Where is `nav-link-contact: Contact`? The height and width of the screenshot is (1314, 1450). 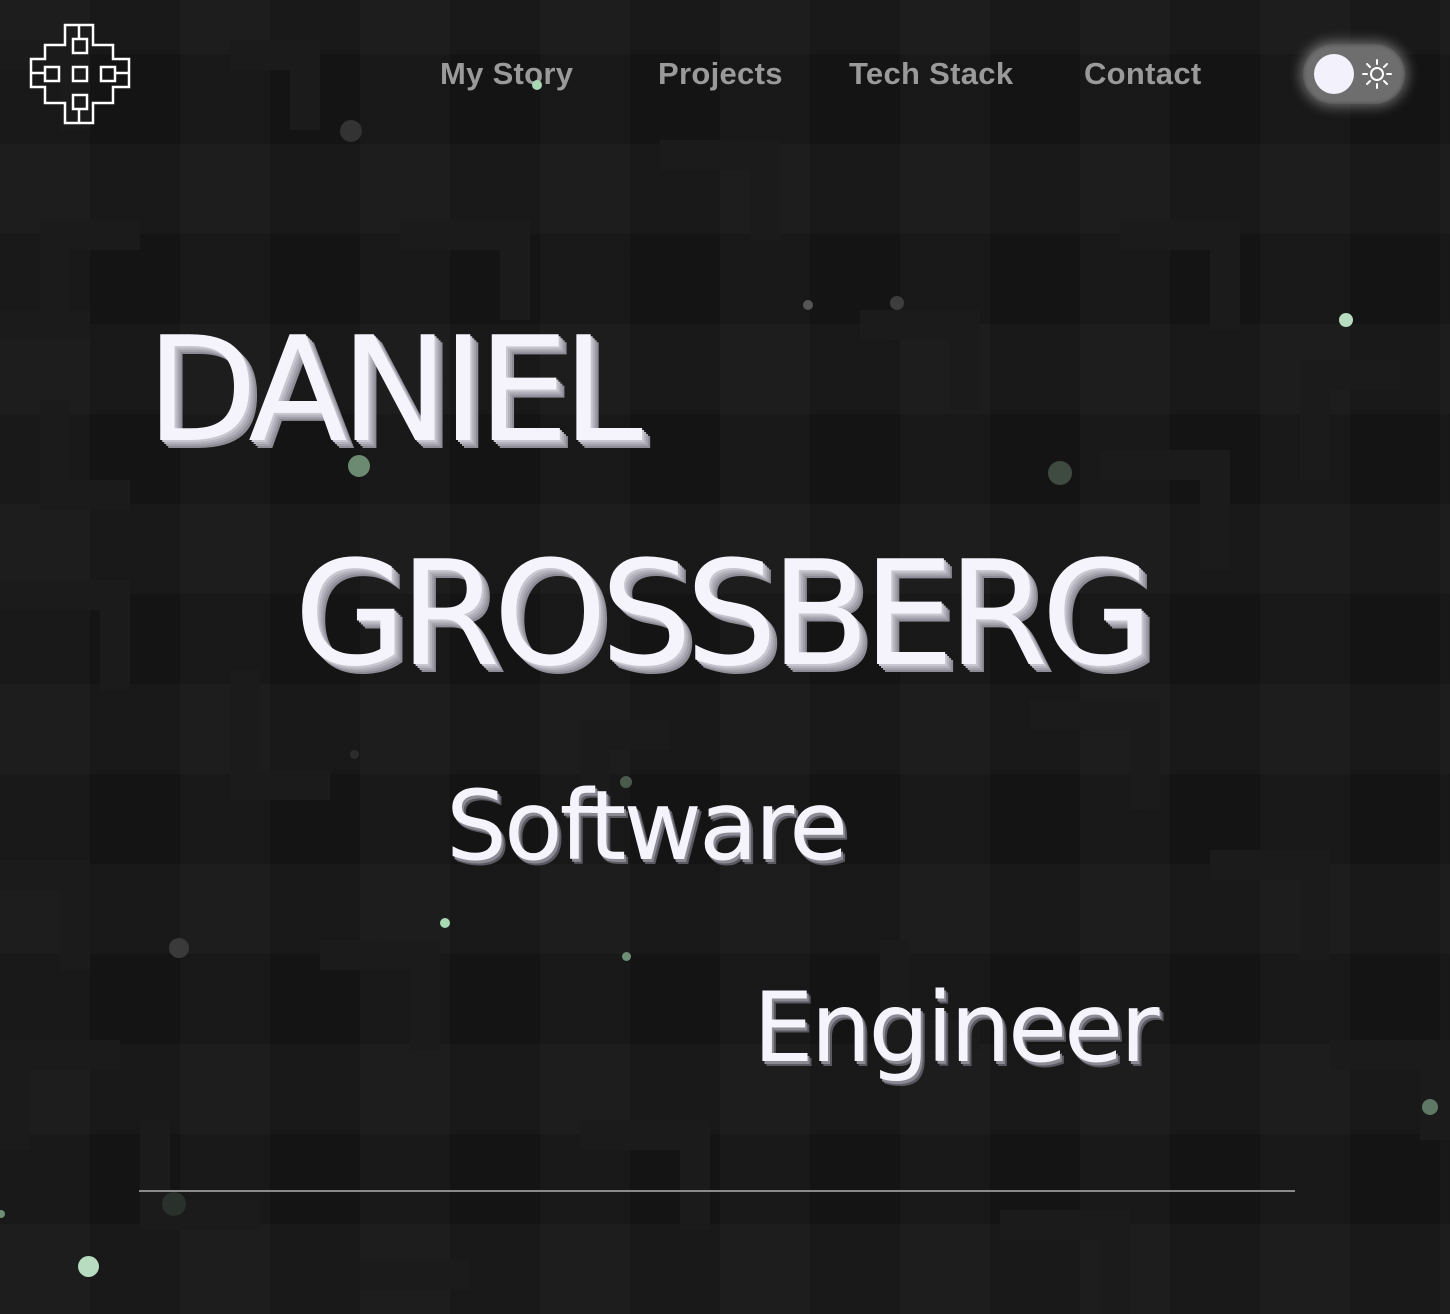 nav-link-contact: Contact is located at coordinates (1143, 74).